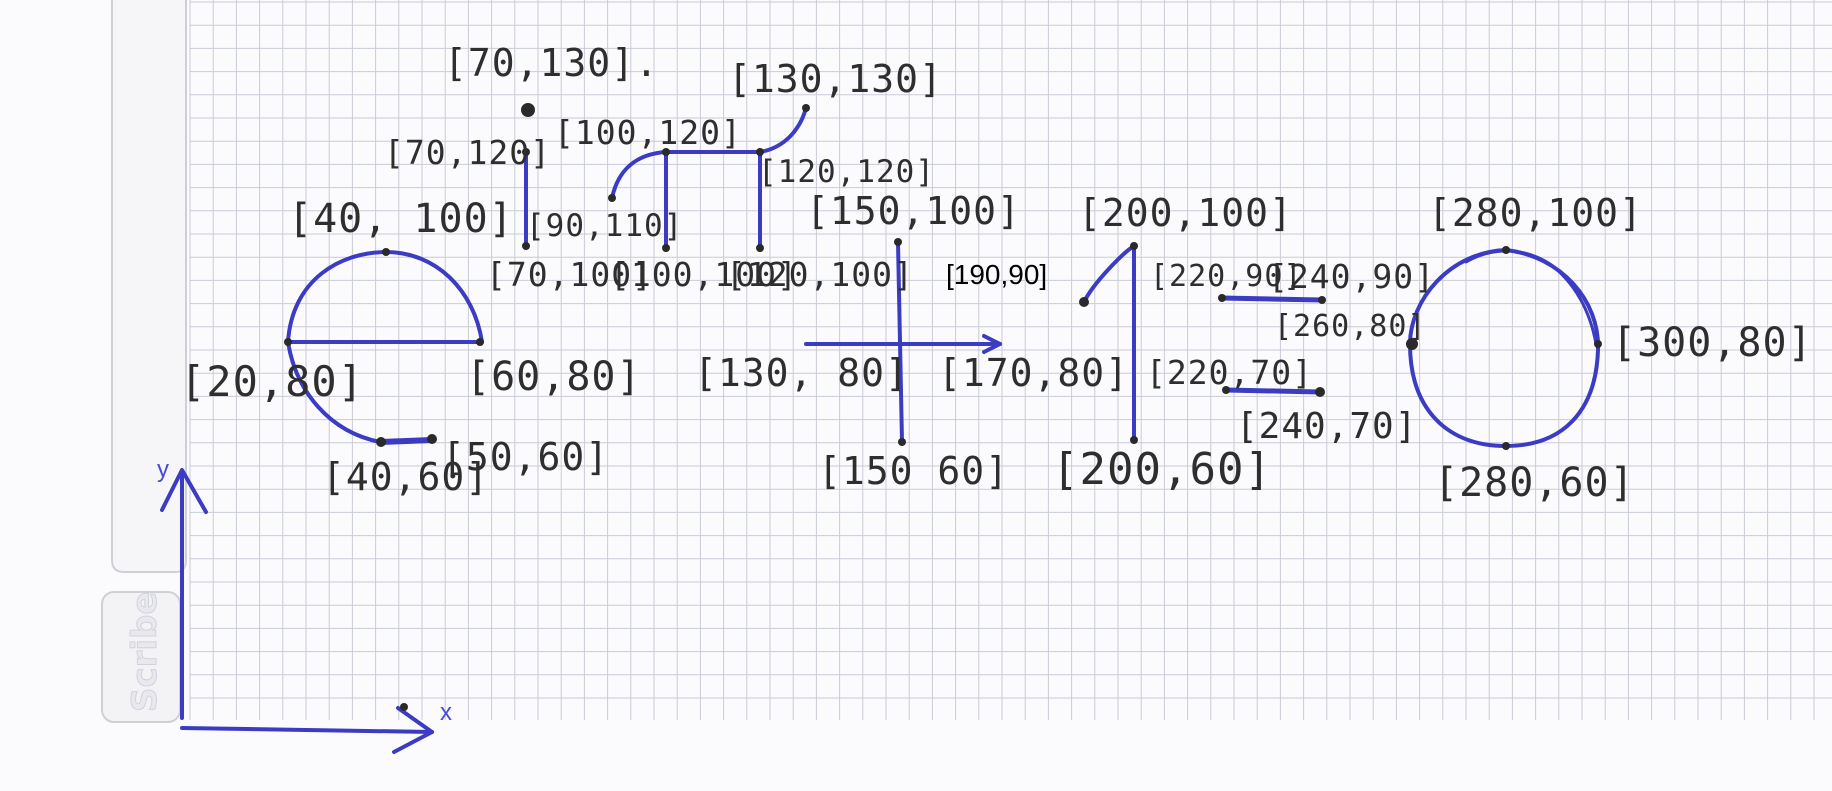  What do you see at coordinates (846, 172) in the screenshot?
I see `label-120-120: [120,120]` at bounding box center [846, 172].